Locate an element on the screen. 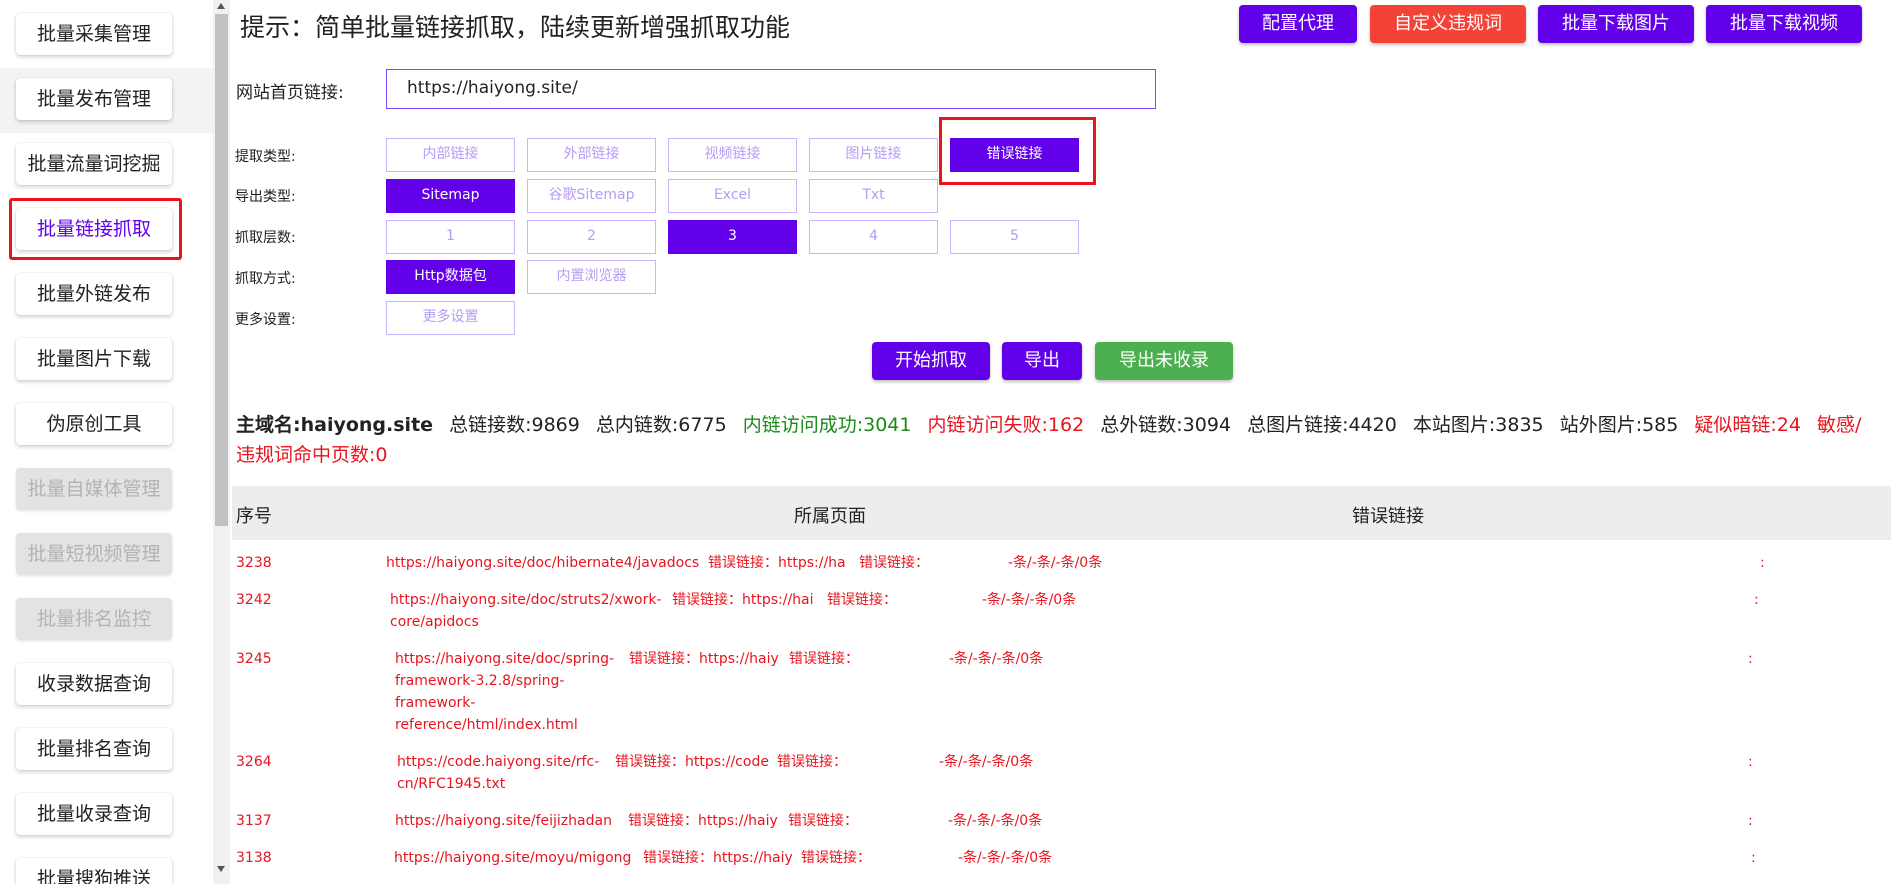 The width and height of the screenshot is (1891, 884). stat-domain: 主域名:haiyong.site is located at coordinates (335, 425).